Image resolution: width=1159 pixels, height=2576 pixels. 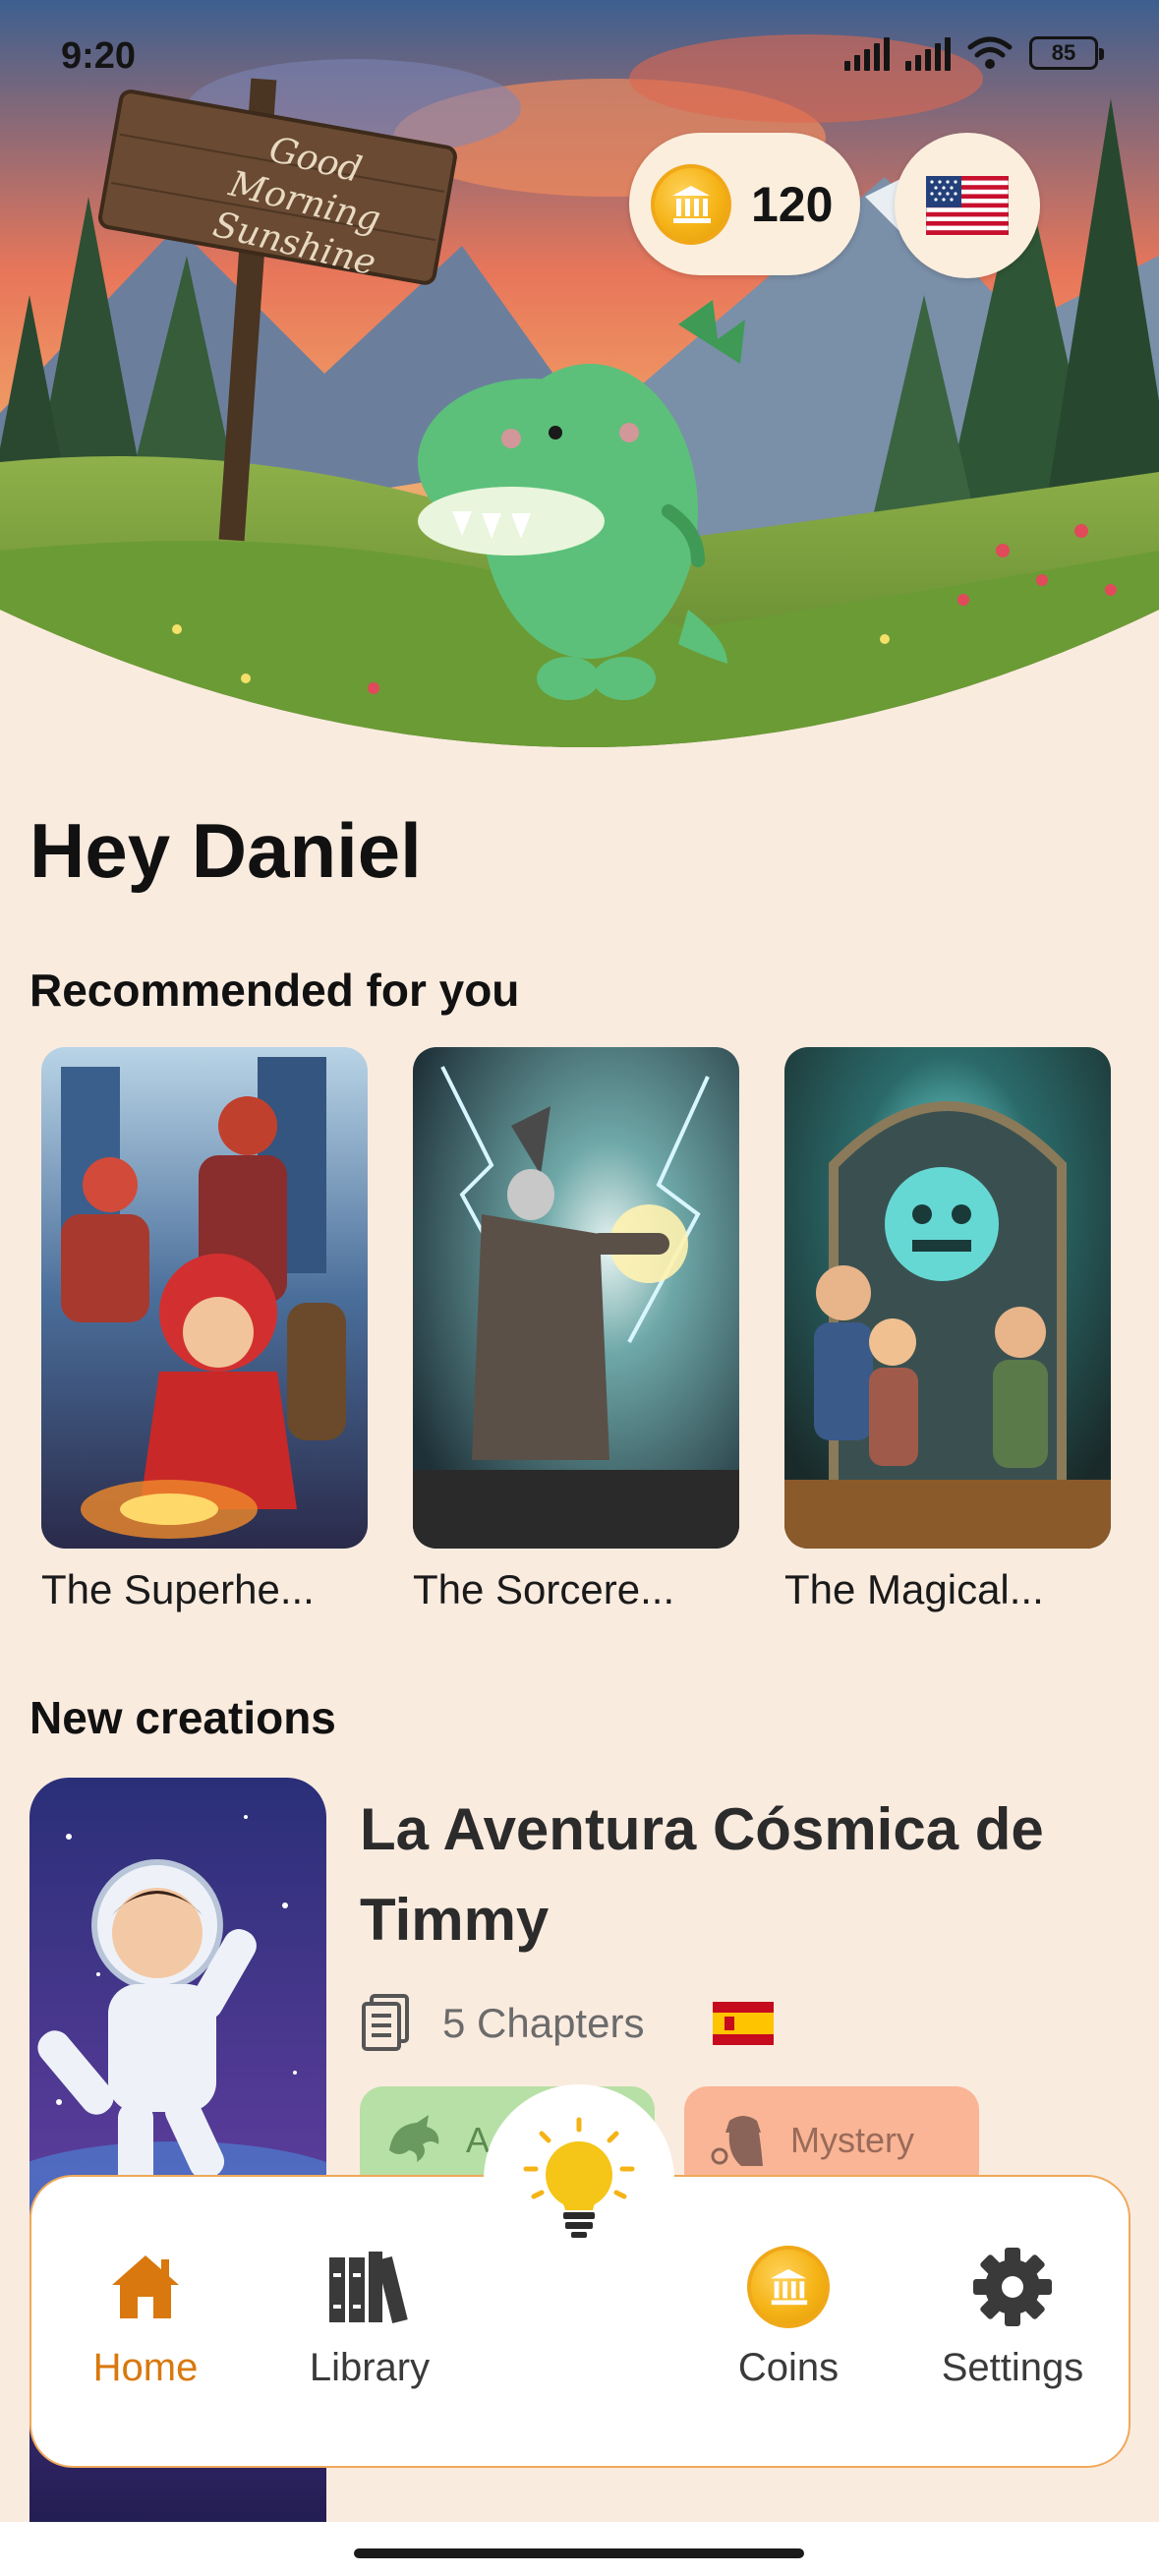 I want to click on status-time: 9:20, so click(x=99, y=56).